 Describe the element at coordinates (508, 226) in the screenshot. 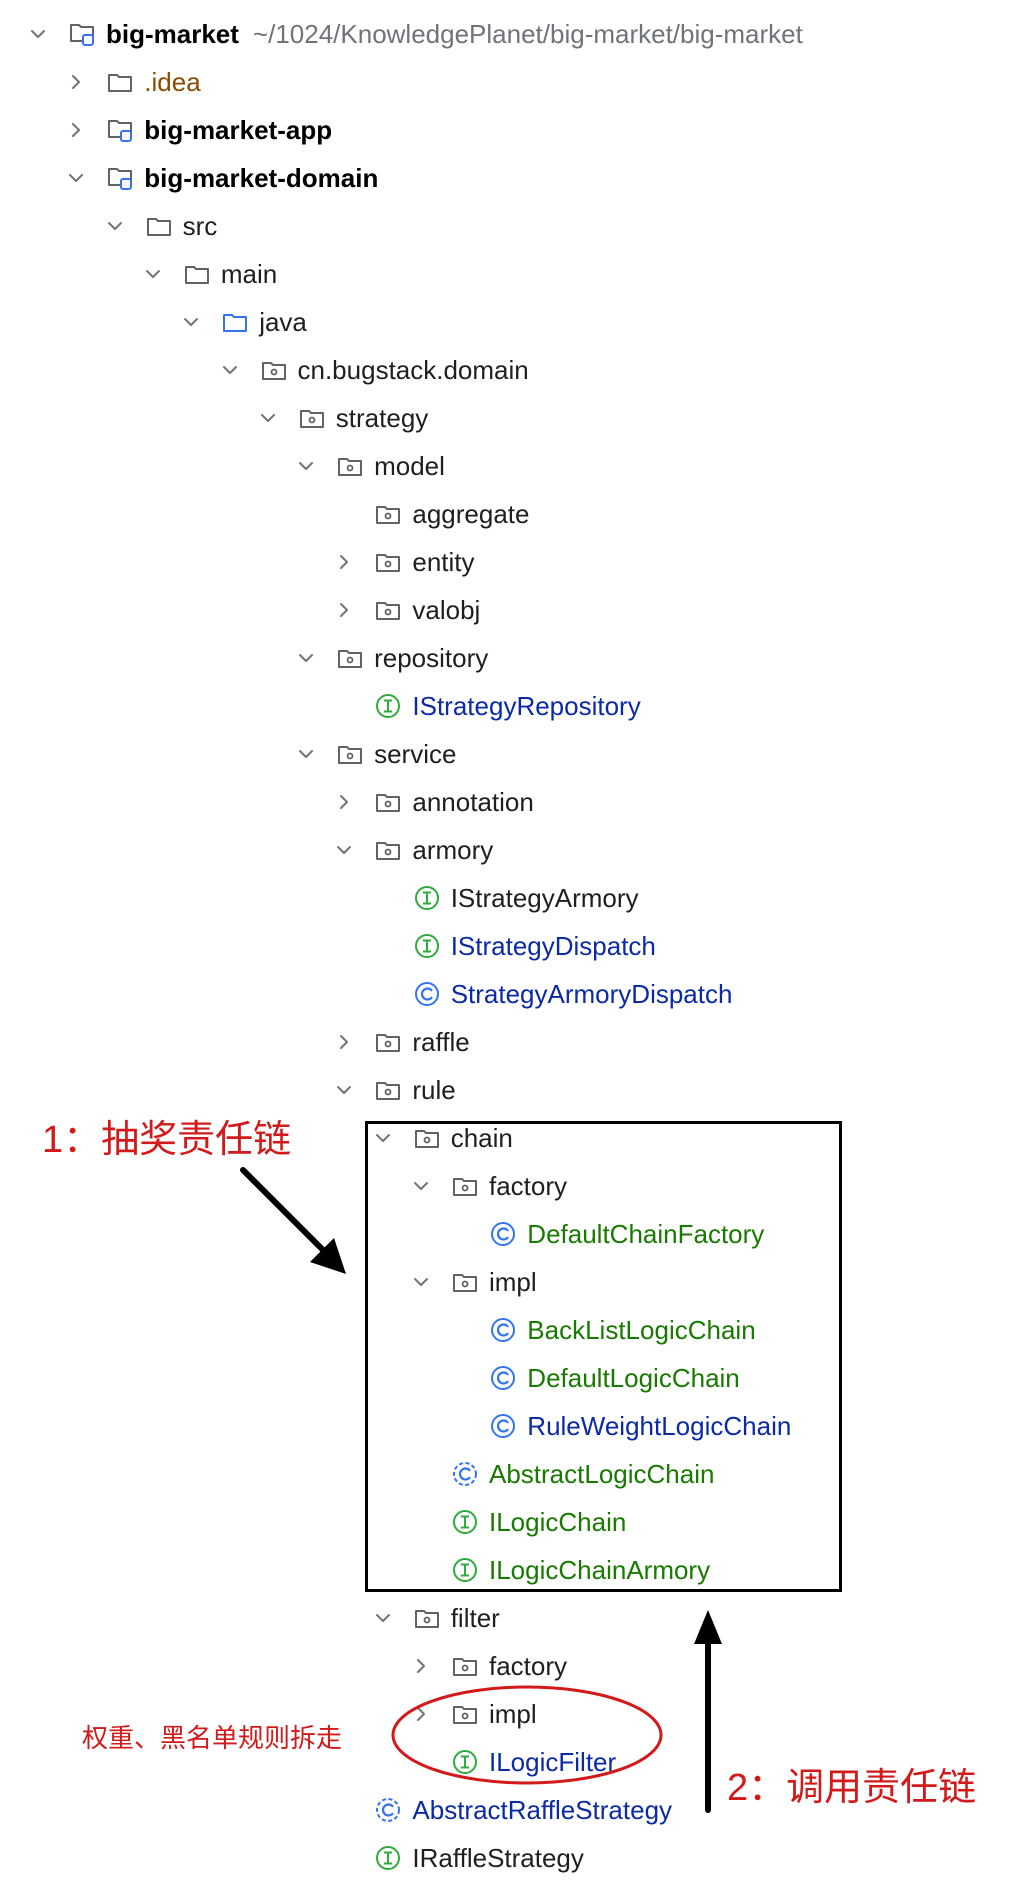

I see `tree-row: src` at that location.